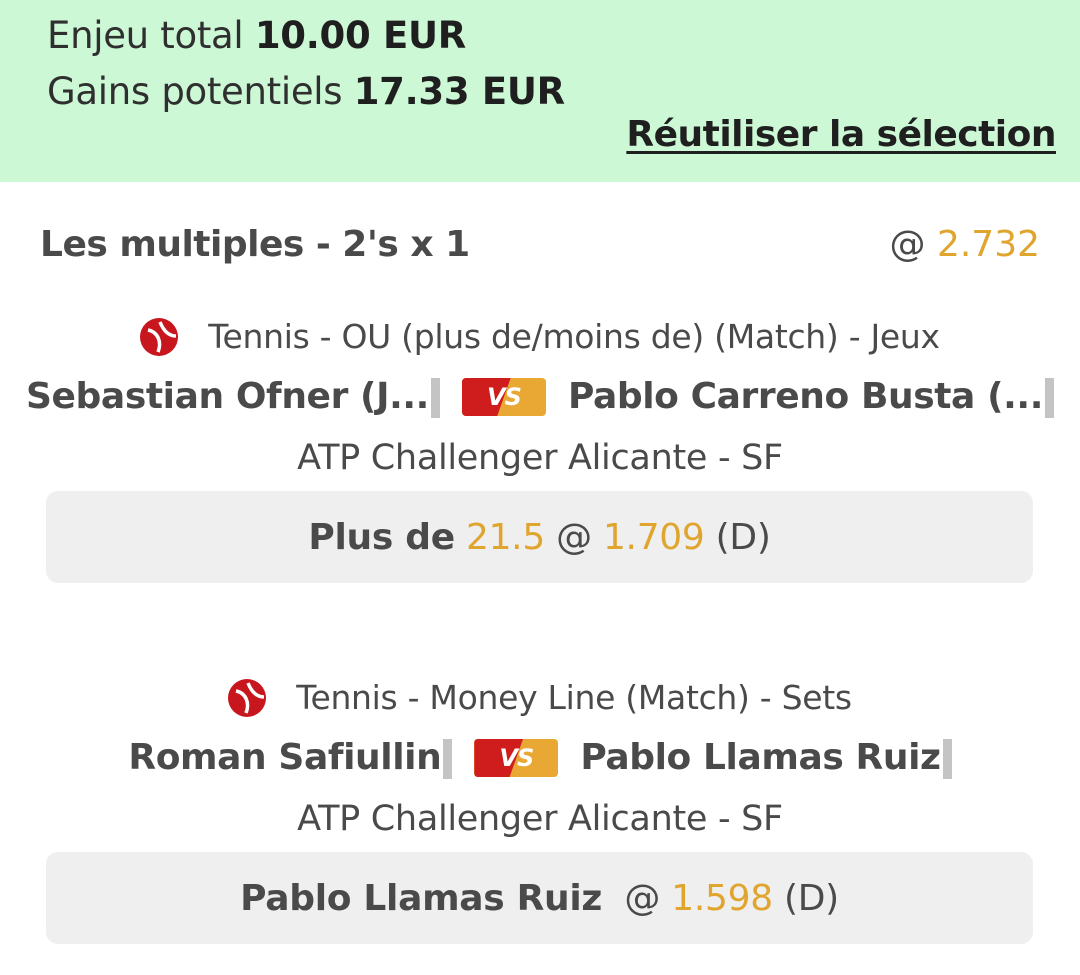 This screenshot has width=1080, height=975. I want to click on multiples-title: Les multiples - 2's x 1, so click(255, 244).